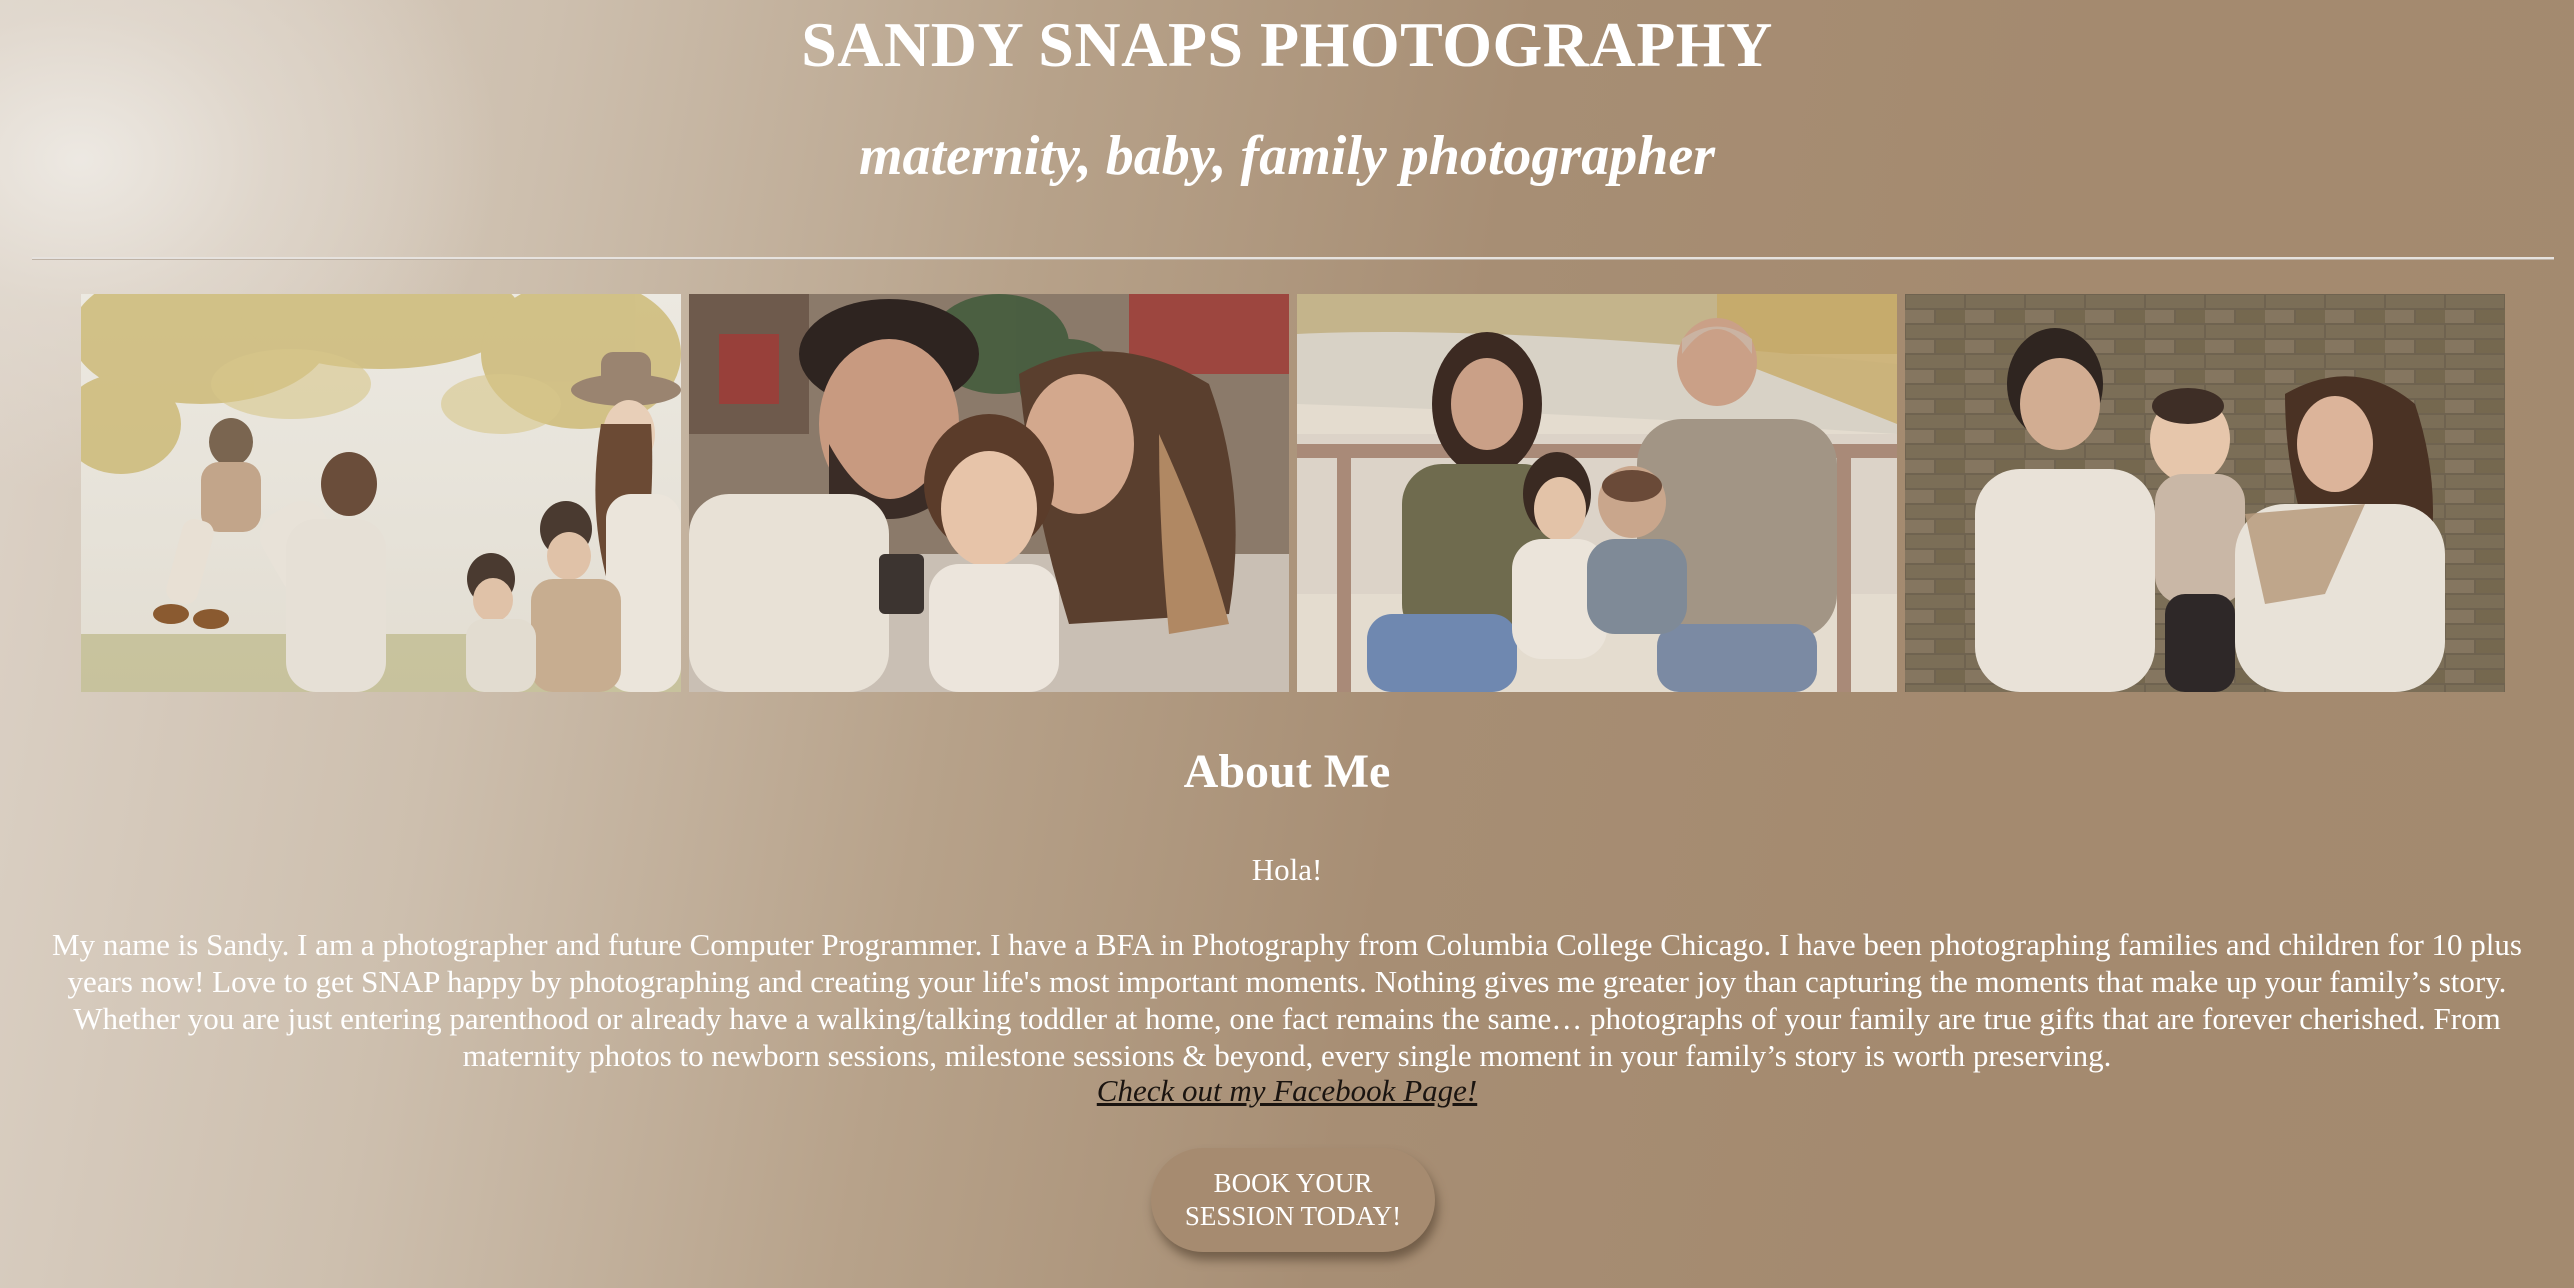  I want to click on facebook-link: Check out my Facebook Page!, so click(1287, 1090).